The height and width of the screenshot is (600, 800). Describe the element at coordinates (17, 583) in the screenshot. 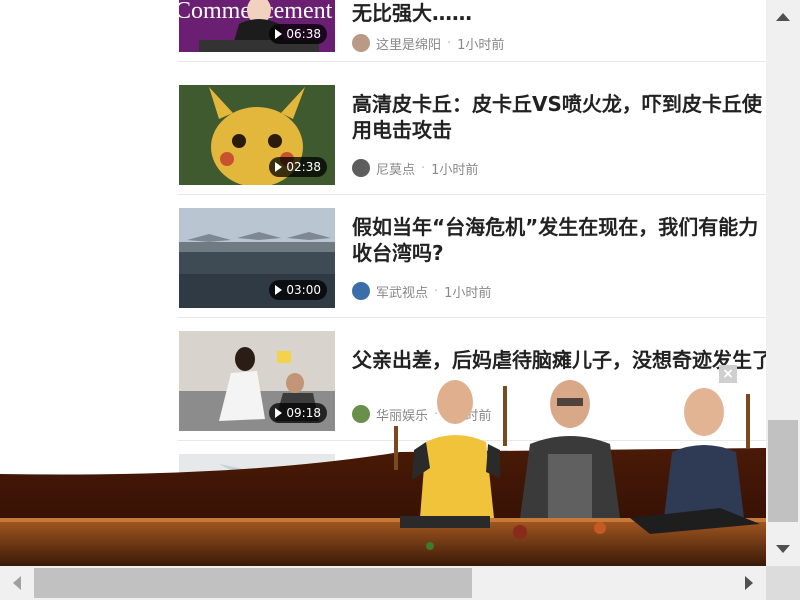

I see `arrow-left-icon` at that location.